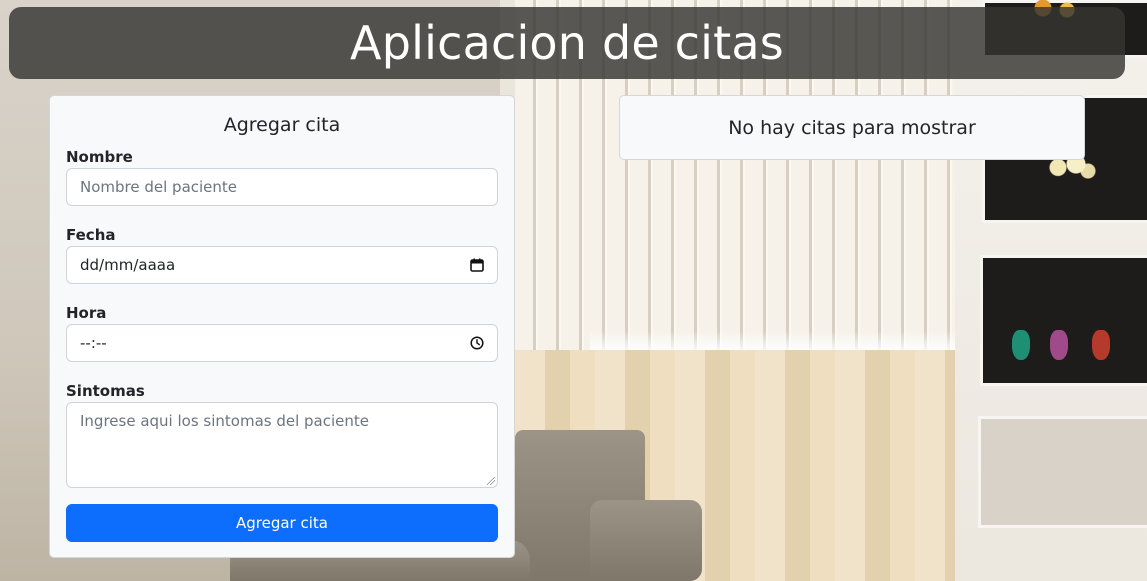  What do you see at coordinates (477, 343) in the screenshot?
I see `clock-icon` at bounding box center [477, 343].